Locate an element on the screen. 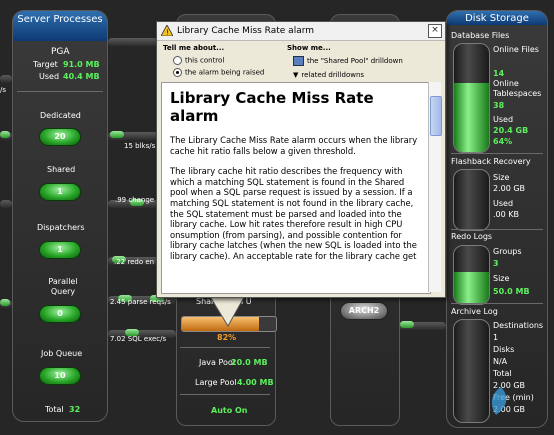 Image resolution: width=554 pixels, height=435 pixels. large-pool-label: Large Pool is located at coordinates (216, 382).